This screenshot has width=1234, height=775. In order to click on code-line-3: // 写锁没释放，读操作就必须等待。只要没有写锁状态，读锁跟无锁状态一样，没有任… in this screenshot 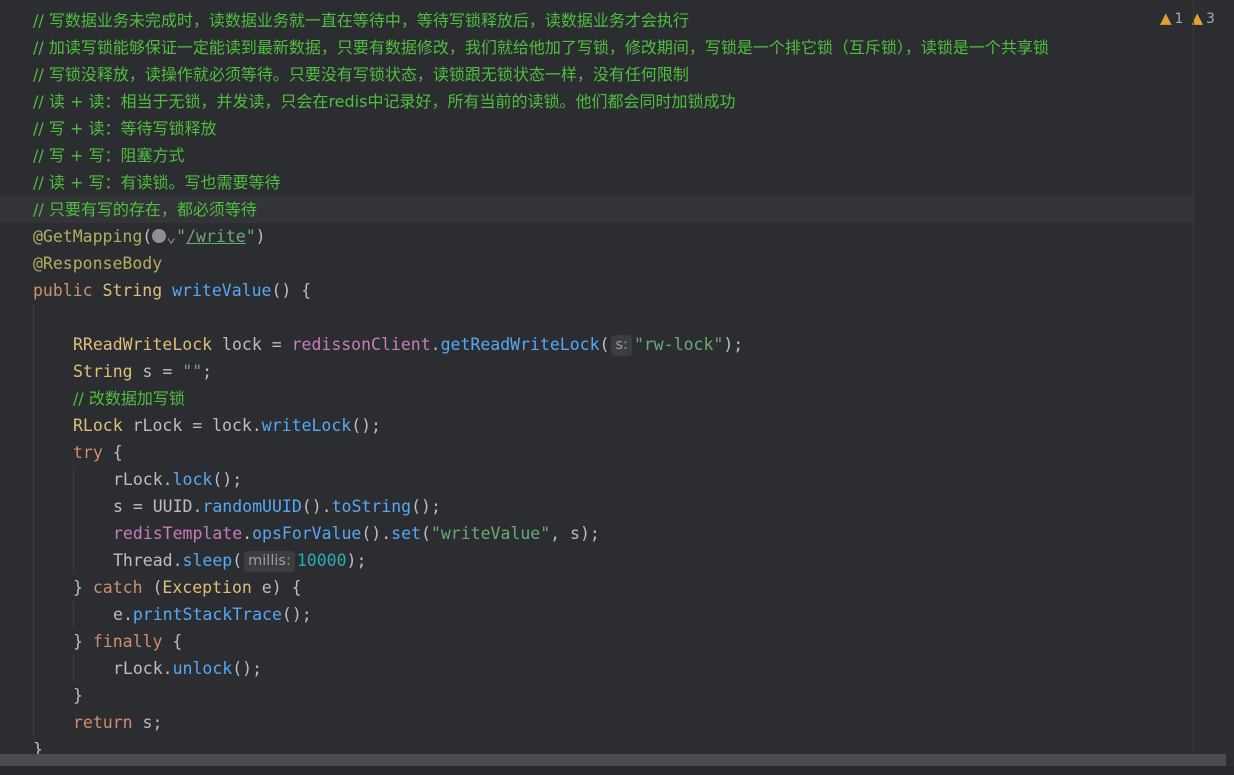, I will do `click(597, 74)`.